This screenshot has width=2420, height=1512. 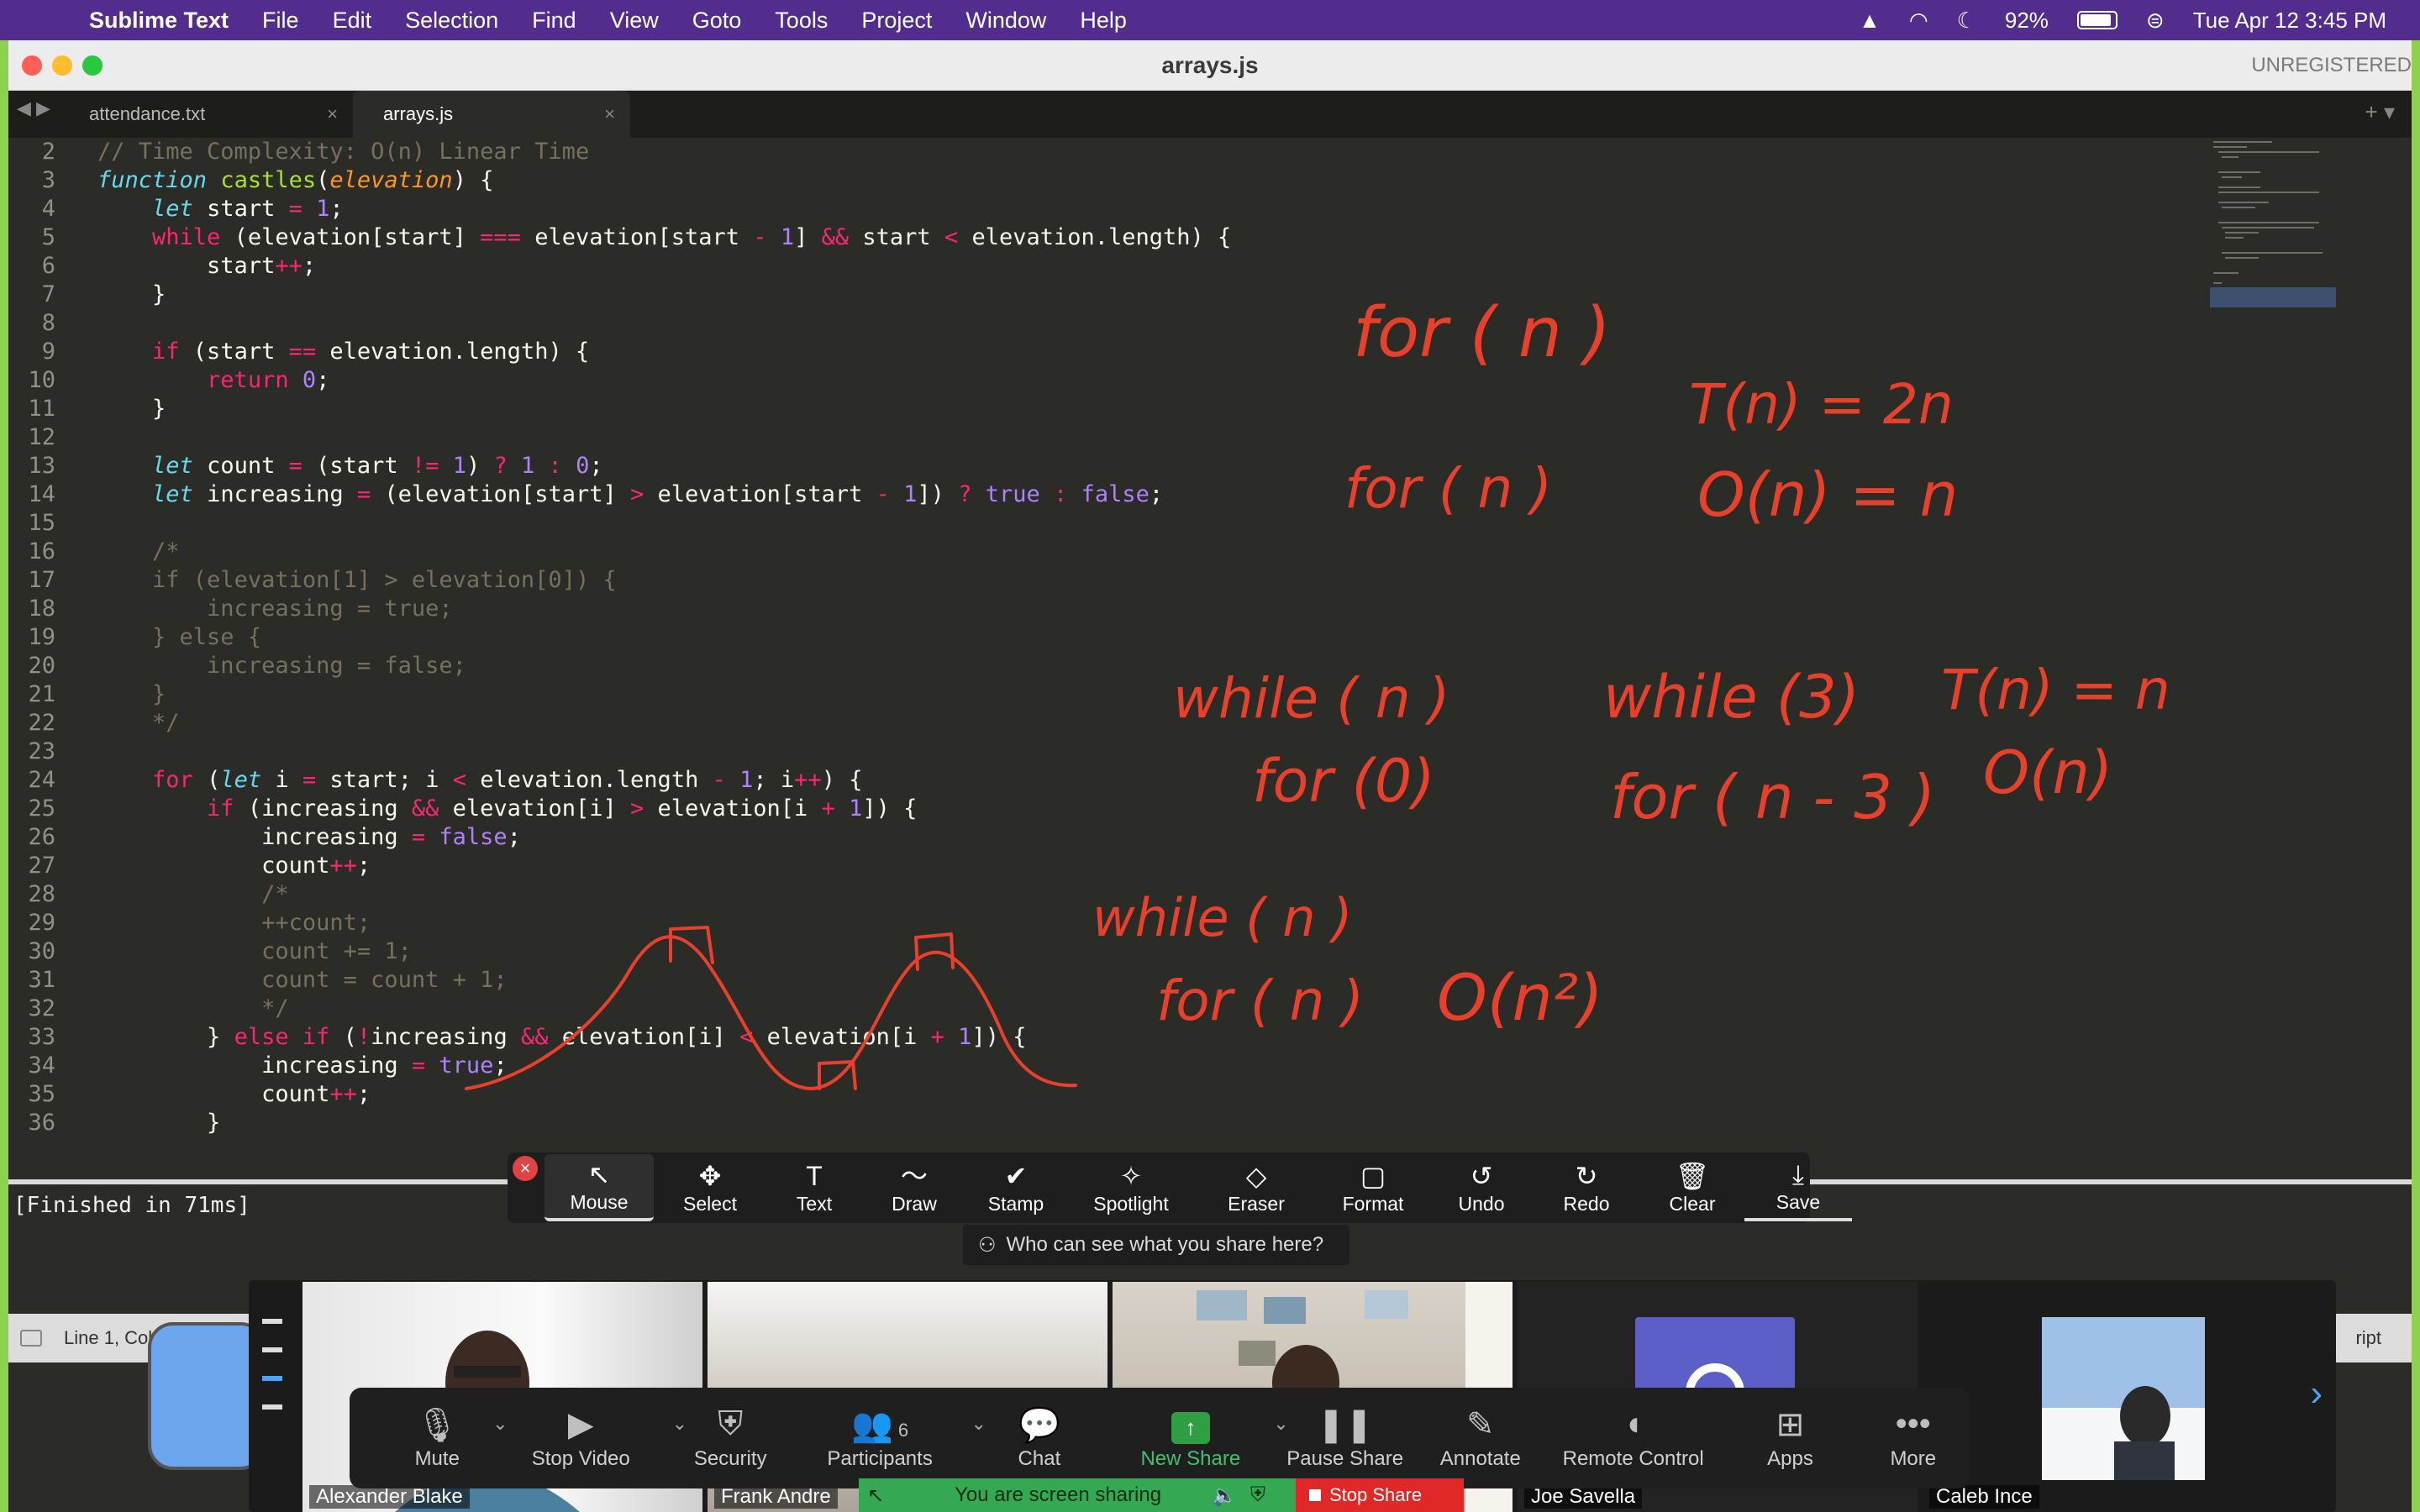 I want to click on participant-count: 6, so click(x=903, y=1430).